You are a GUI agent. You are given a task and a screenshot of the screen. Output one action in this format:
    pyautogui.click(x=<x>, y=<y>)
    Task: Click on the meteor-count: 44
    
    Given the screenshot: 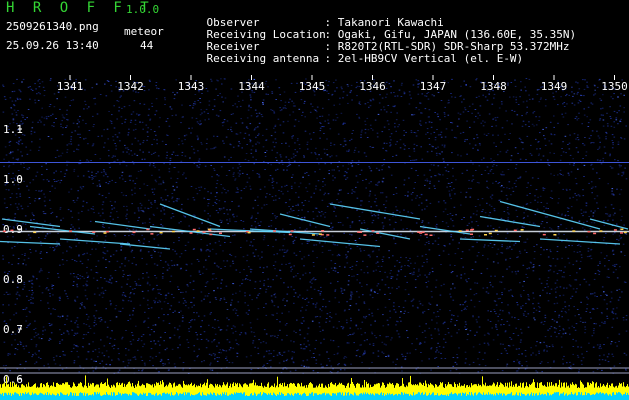 What is the action you would take?
    pyautogui.click(x=147, y=45)
    